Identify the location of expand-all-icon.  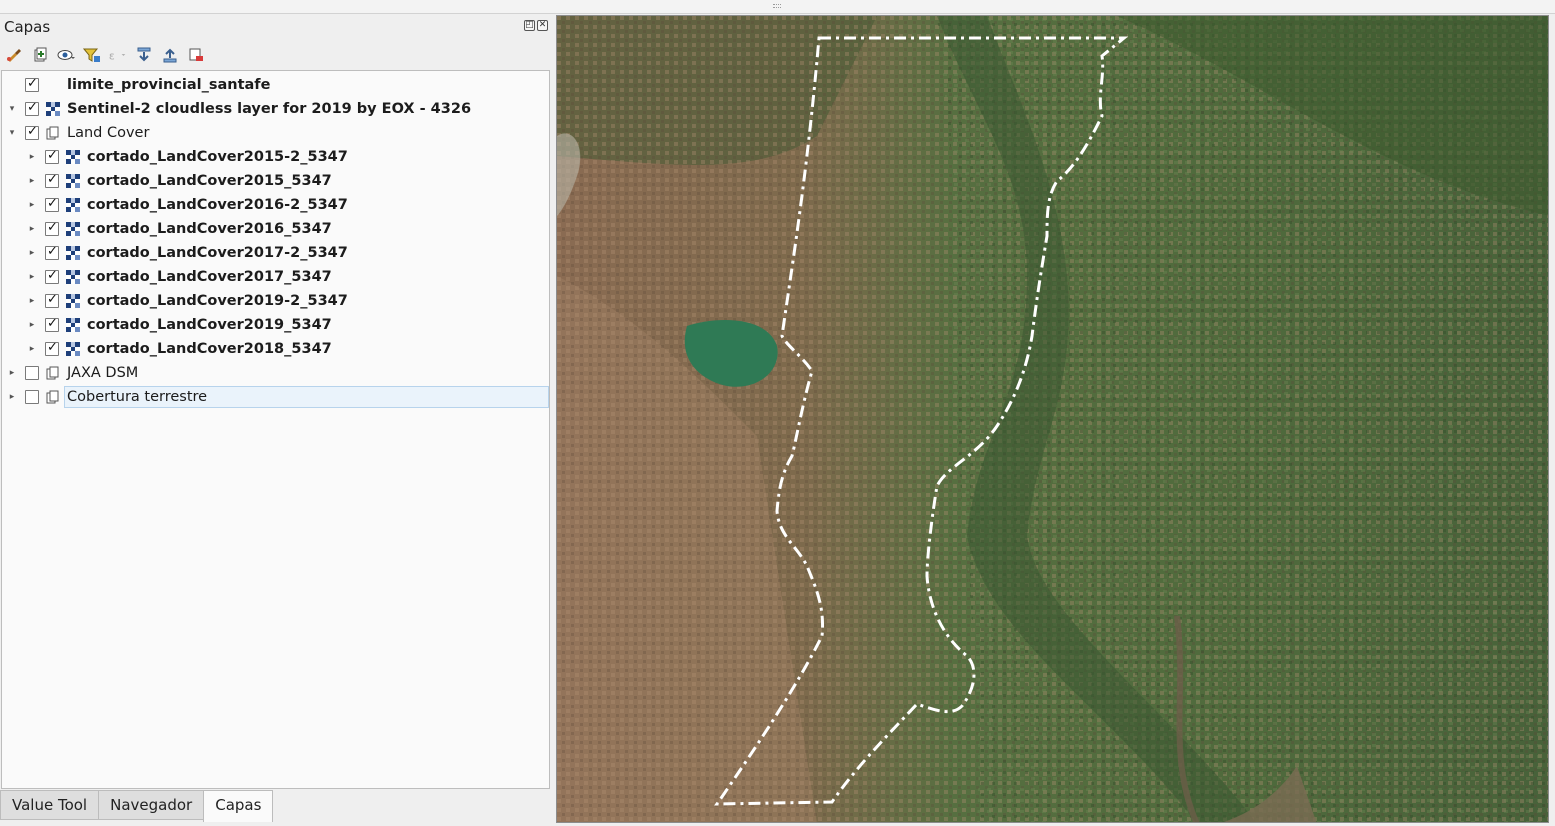
(144, 55).